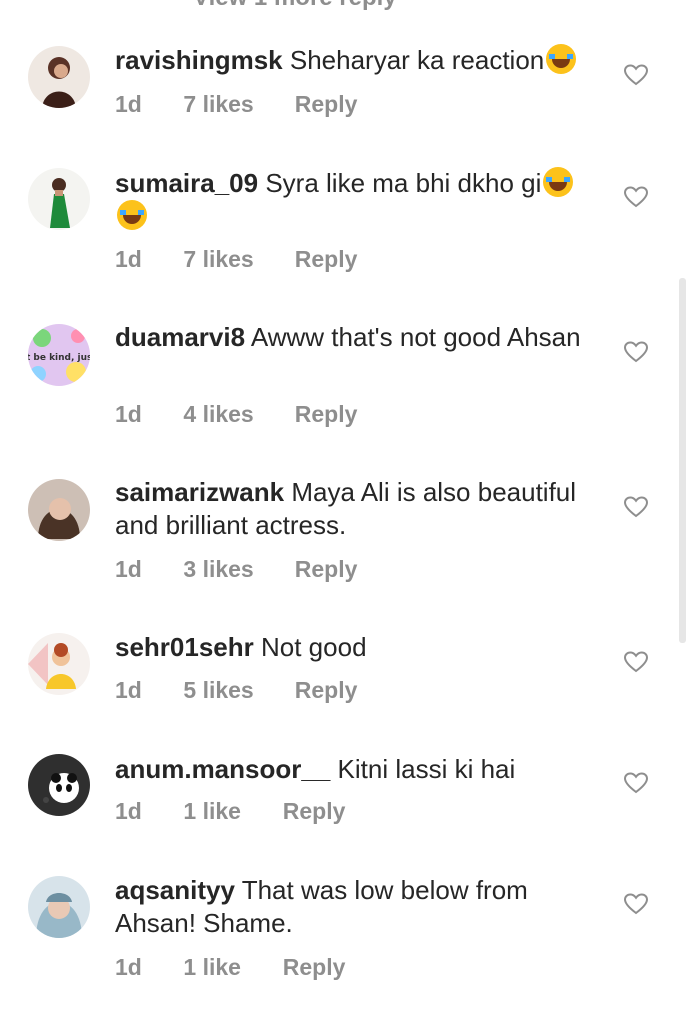 The width and height of the screenshot is (686, 1024). I want to click on comment-likes: 3 likes, so click(235, 569).